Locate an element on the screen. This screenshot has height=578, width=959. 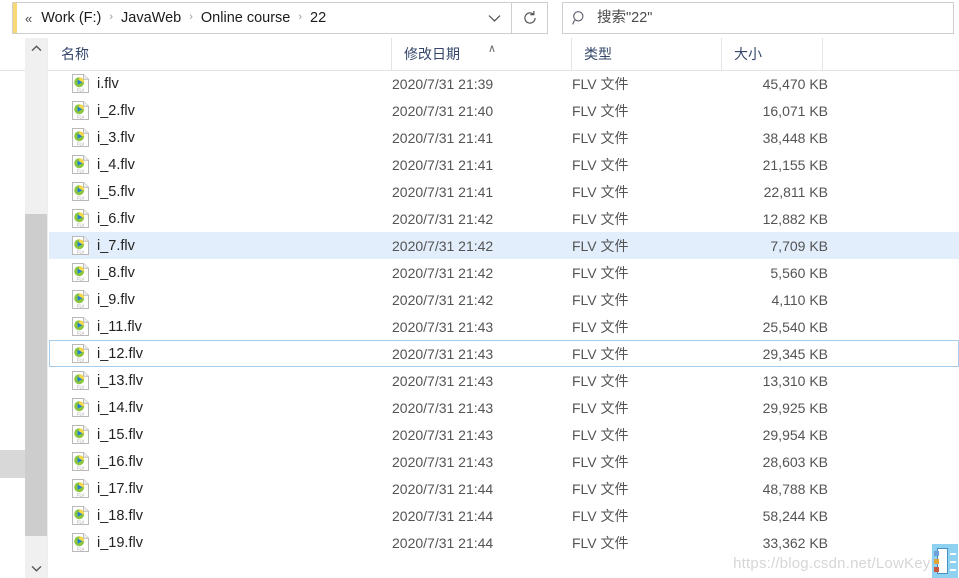
file-name-label: i_15.flv is located at coordinates (120, 434).